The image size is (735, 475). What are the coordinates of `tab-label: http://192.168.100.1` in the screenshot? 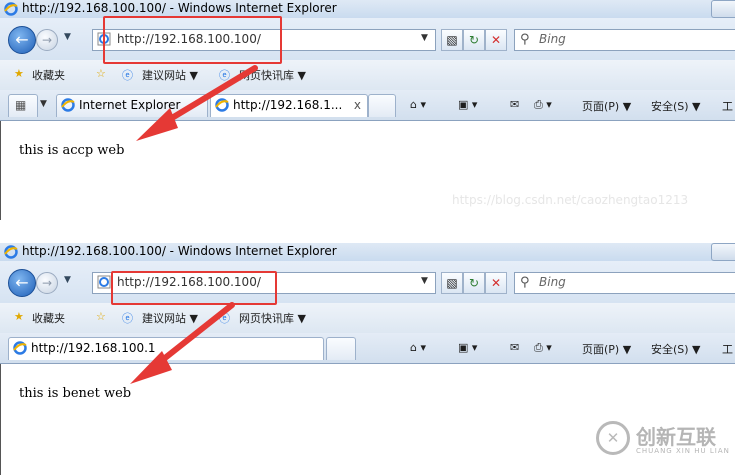 It's located at (93, 348).